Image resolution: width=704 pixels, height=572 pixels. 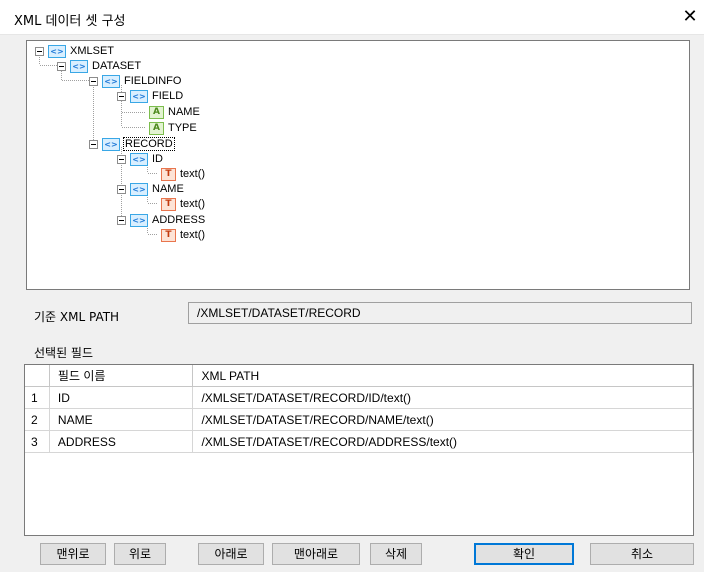 What do you see at coordinates (150, 96) in the screenshot?
I see `tree-node-field: <> FIELD` at bounding box center [150, 96].